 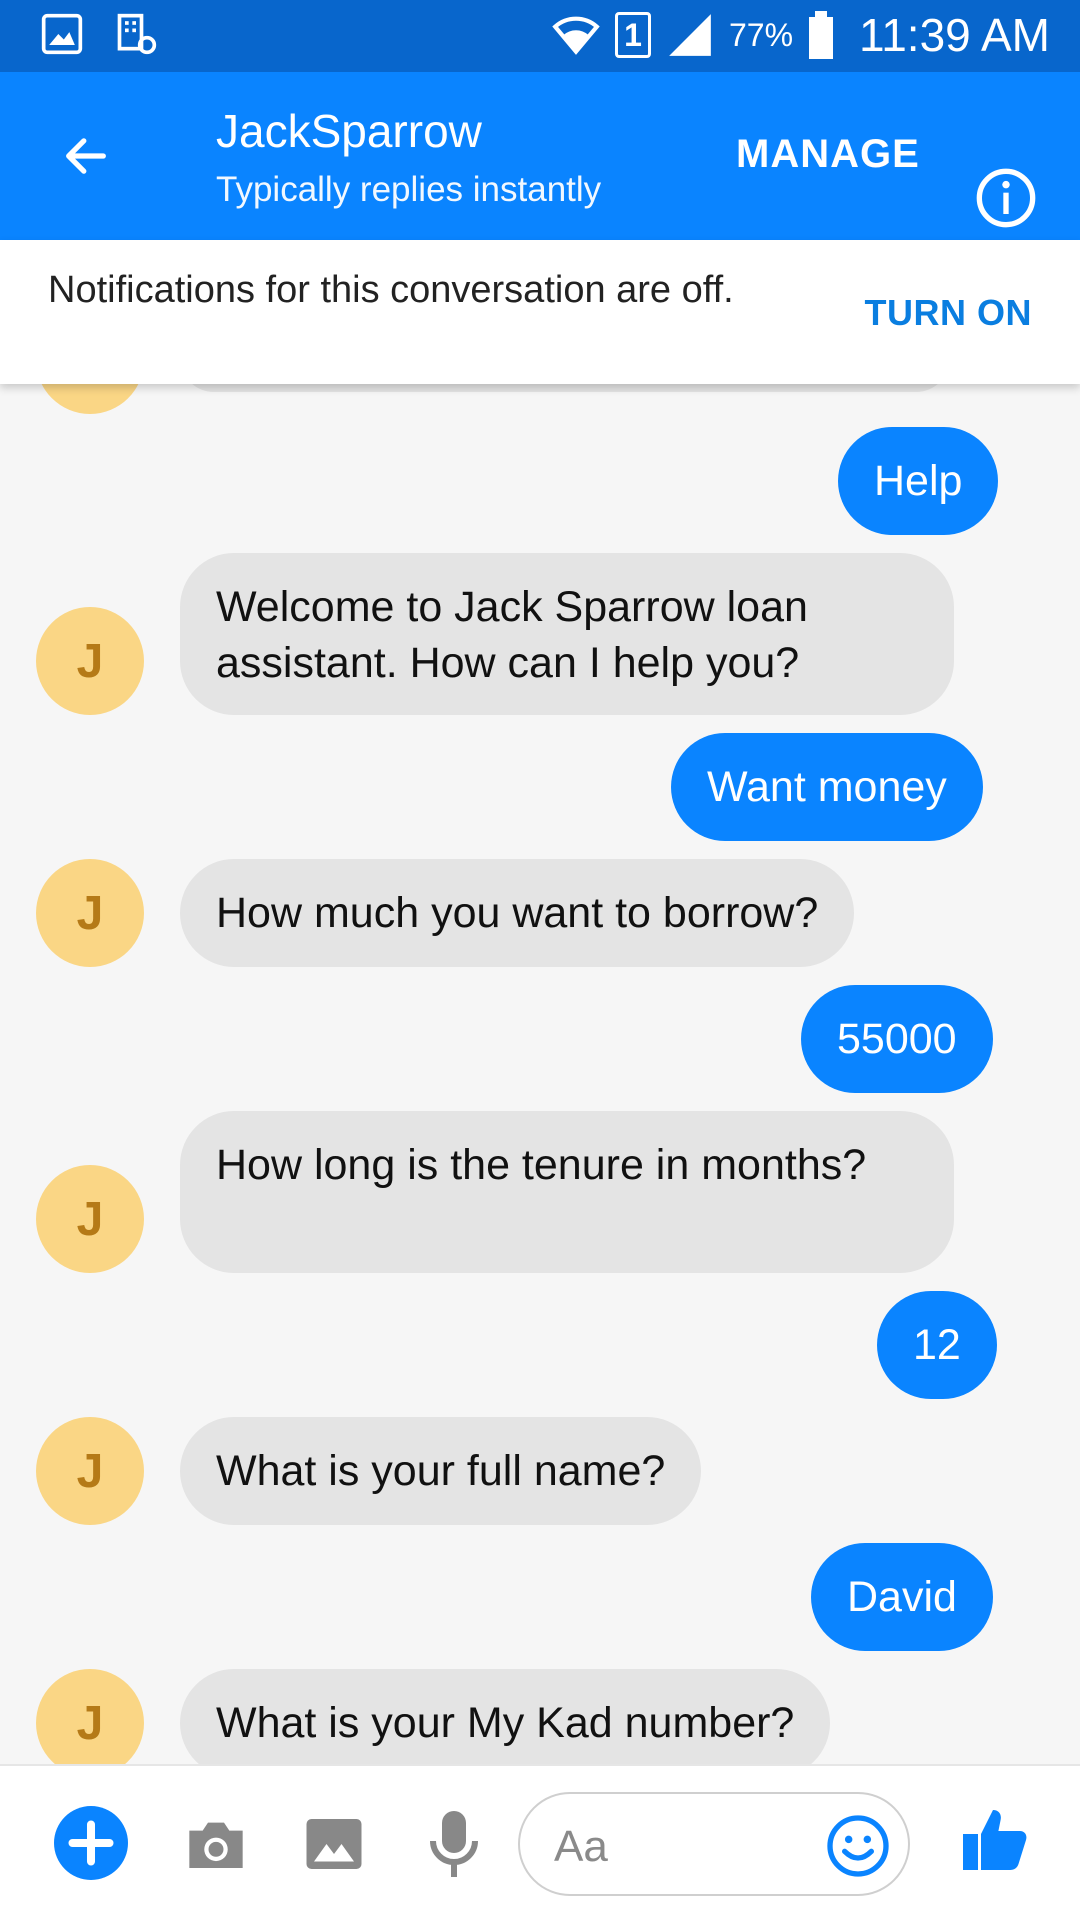 What do you see at coordinates (454, 1844) in the screenshot?
I see `microphone-icon` at bounding box center [454, 1844].